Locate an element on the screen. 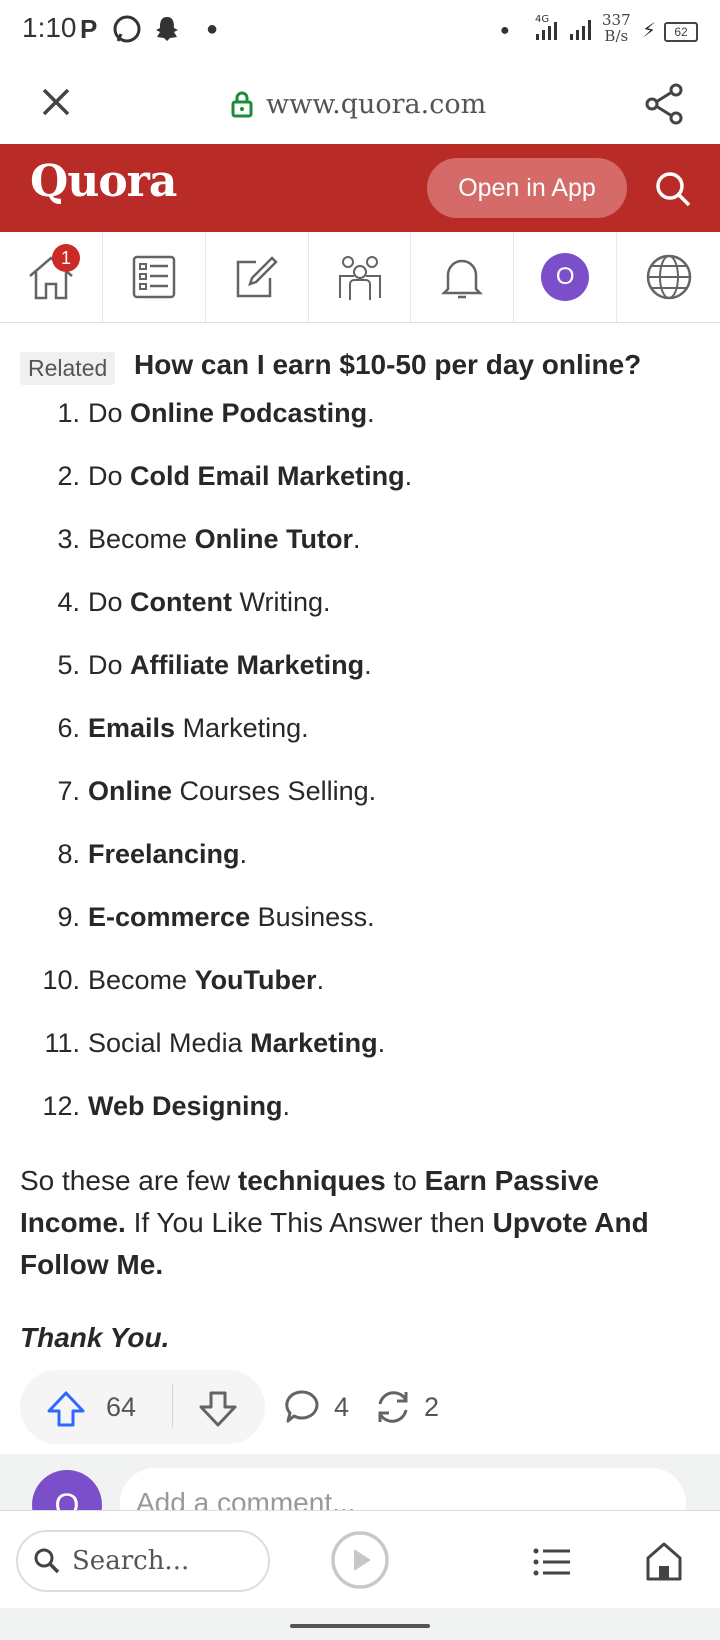  text: So these are few is located at coordinates (129, 1180).